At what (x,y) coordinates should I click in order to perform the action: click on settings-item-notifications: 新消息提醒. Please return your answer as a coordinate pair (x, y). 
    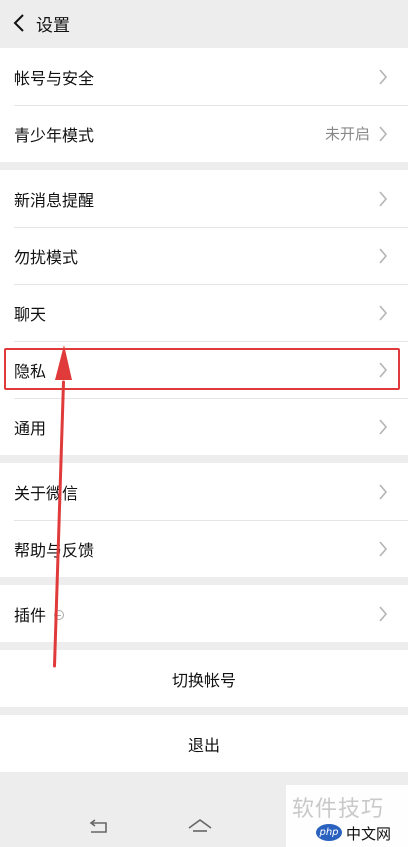
    Looking at the image, I should click on (204, 198).